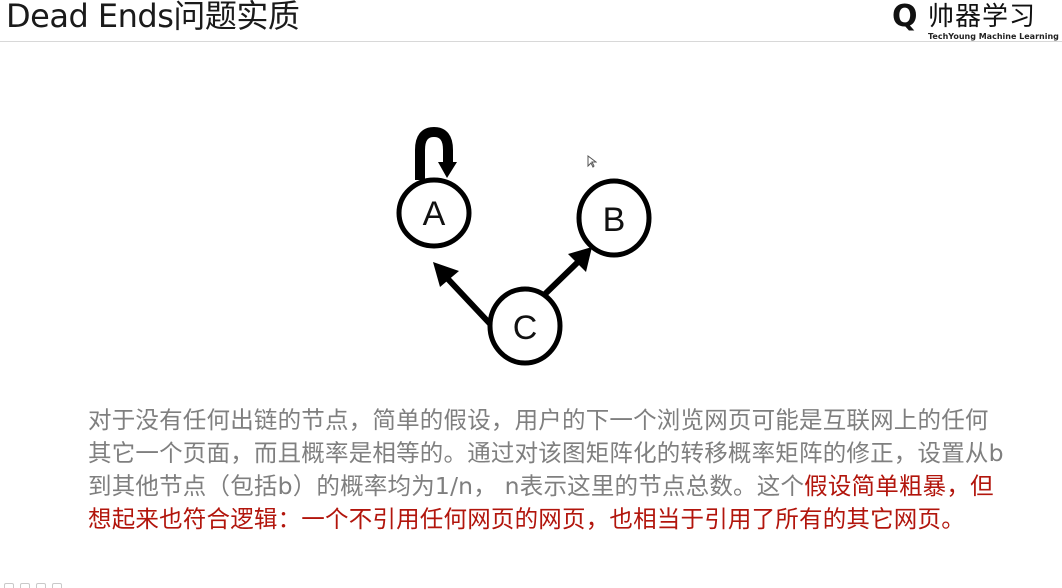  What do you see at coordinates (592, 161) in the screenshot?
I see `mouse-cursor-icon` at bounding box center [592, 161].